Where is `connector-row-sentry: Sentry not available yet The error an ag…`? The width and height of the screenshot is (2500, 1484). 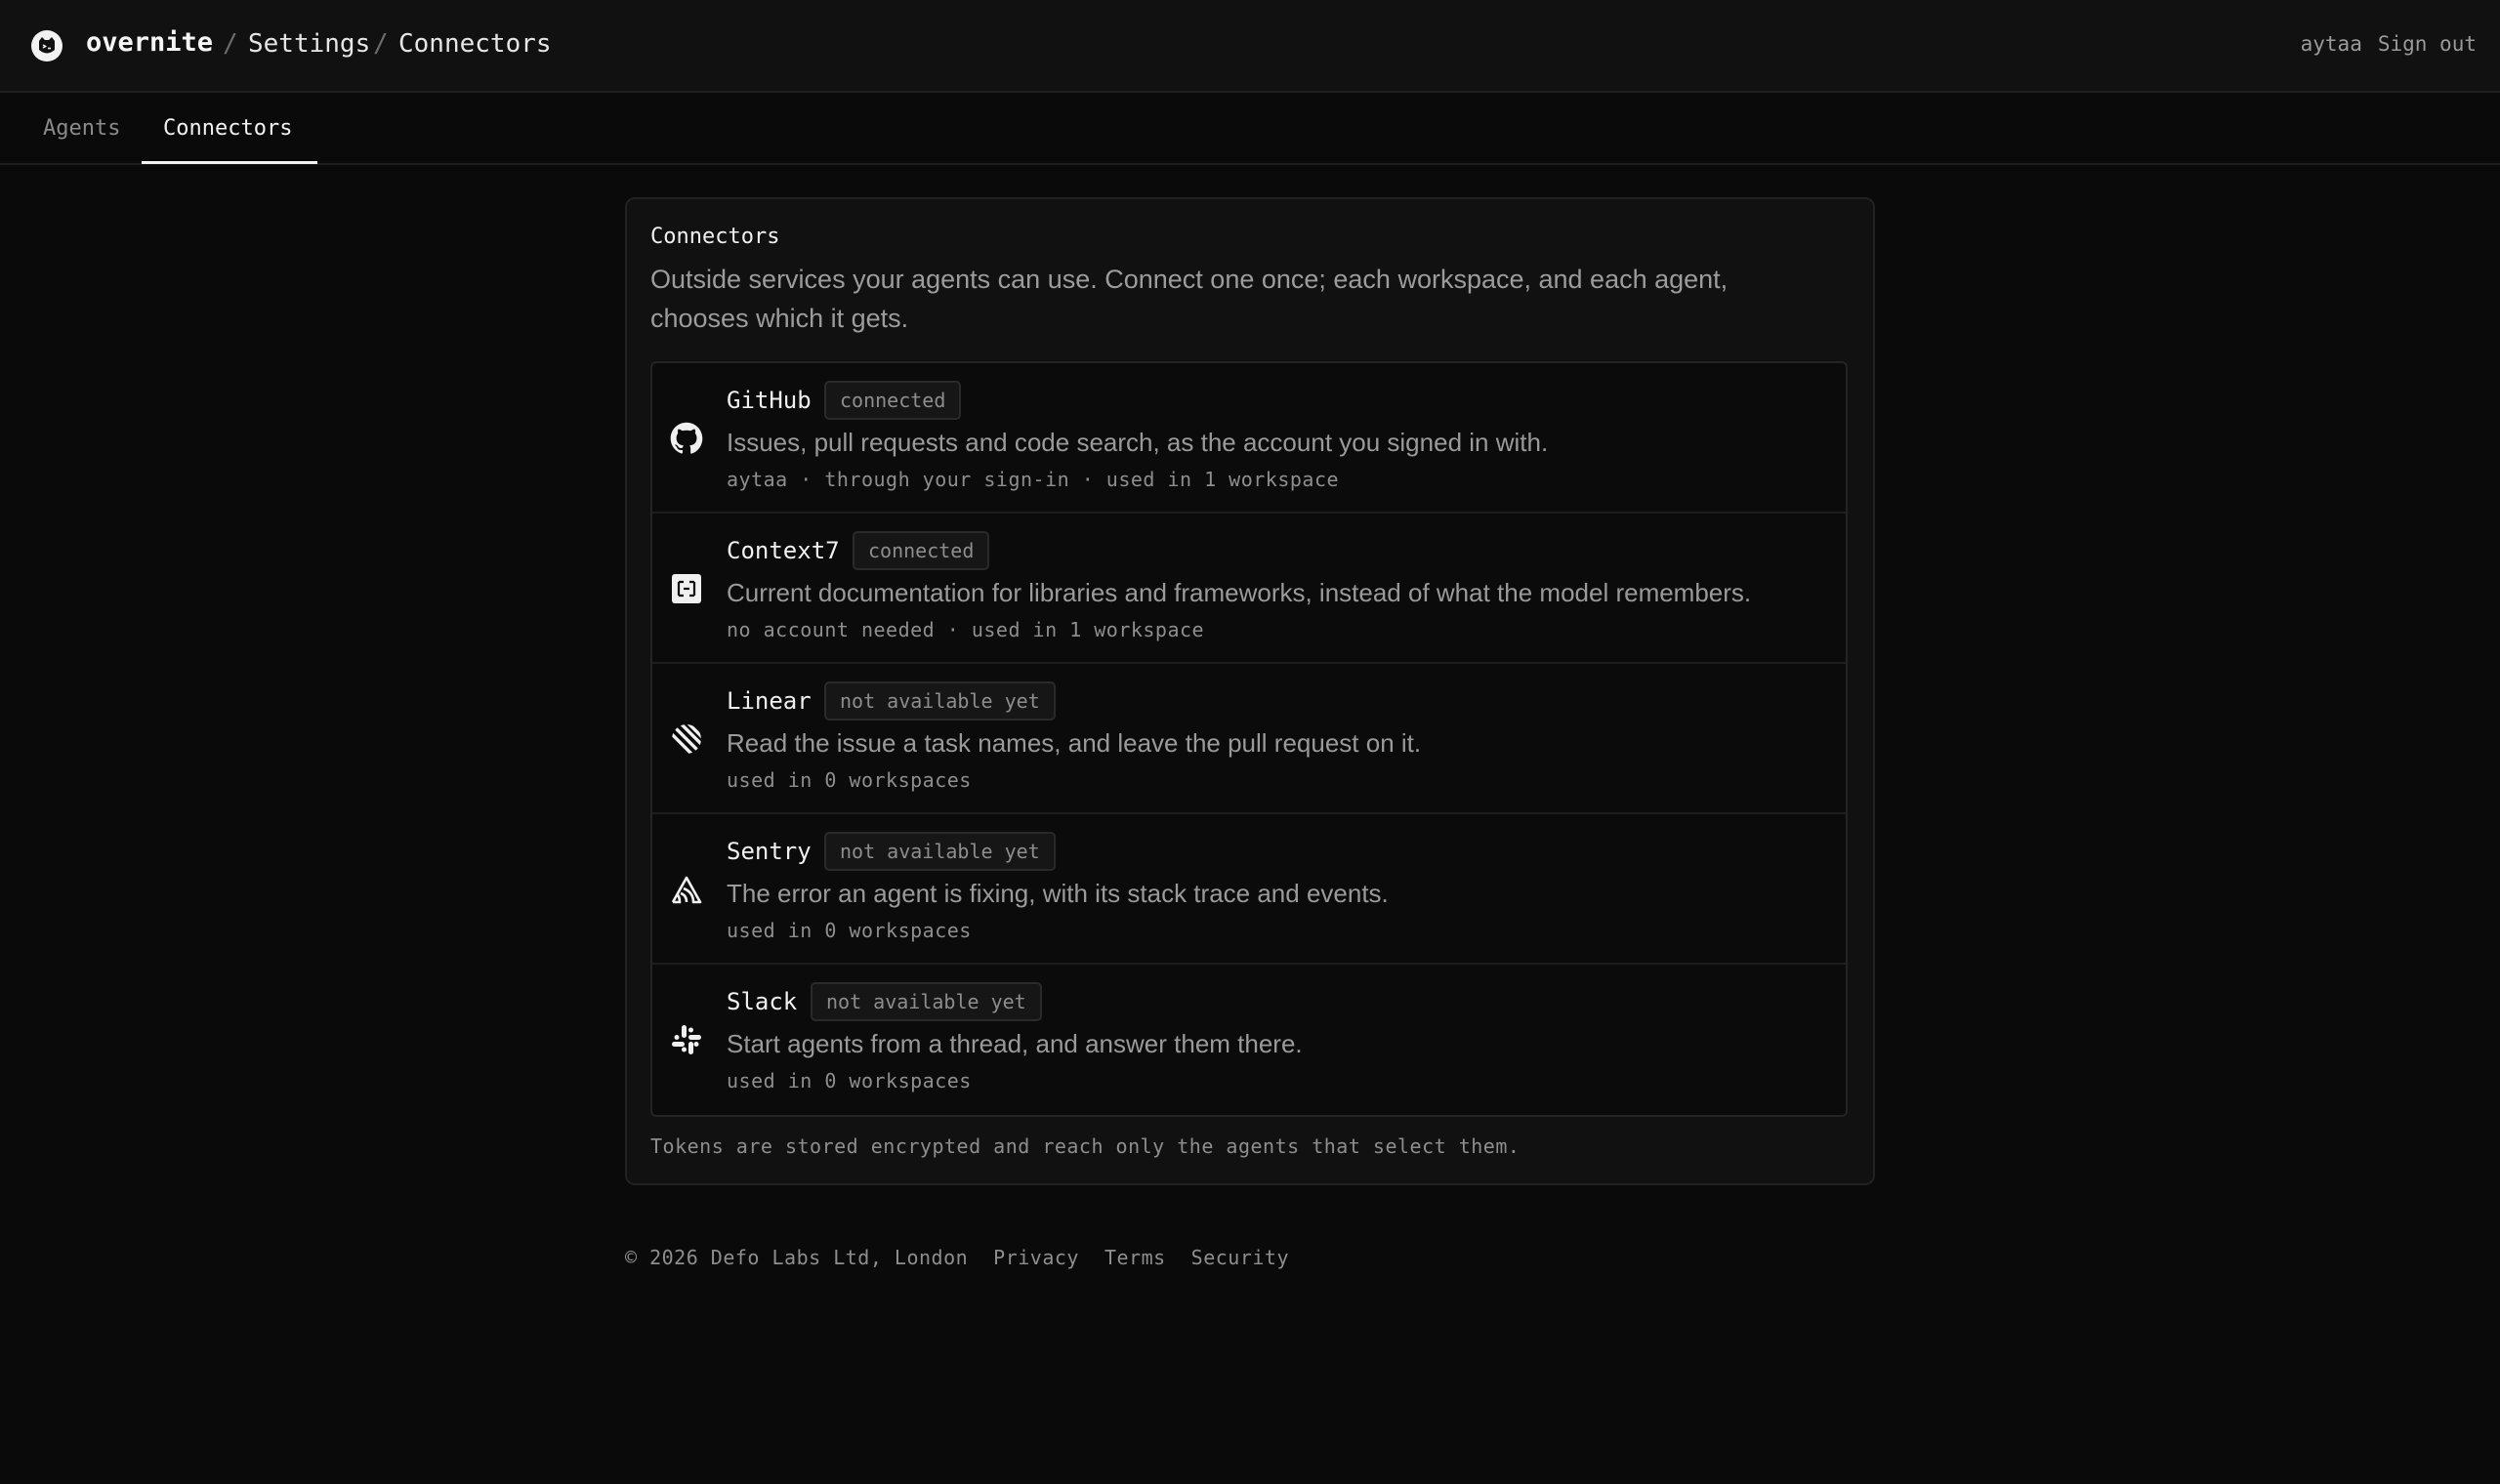
connector-row-sentry: Sentry not available yet The error an ag… is located at coordinates (1249, 890).